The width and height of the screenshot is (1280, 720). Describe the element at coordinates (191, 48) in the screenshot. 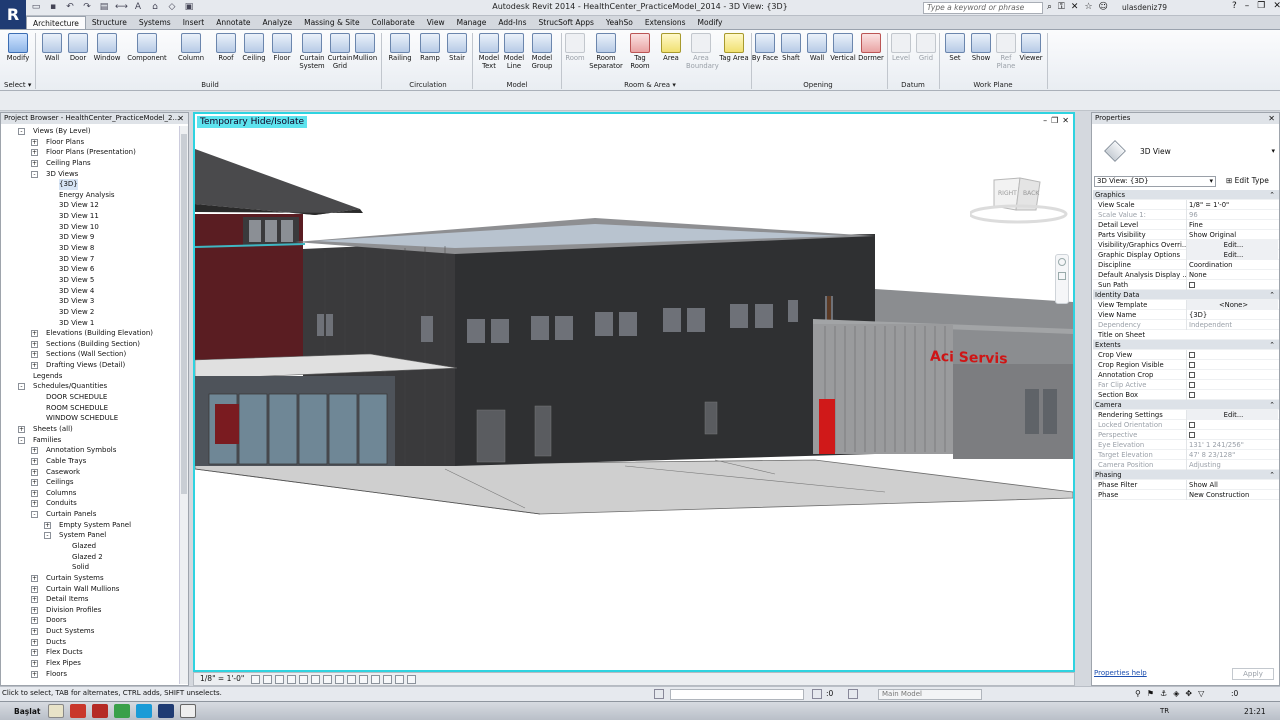

I see `column-button: Column` at that location.